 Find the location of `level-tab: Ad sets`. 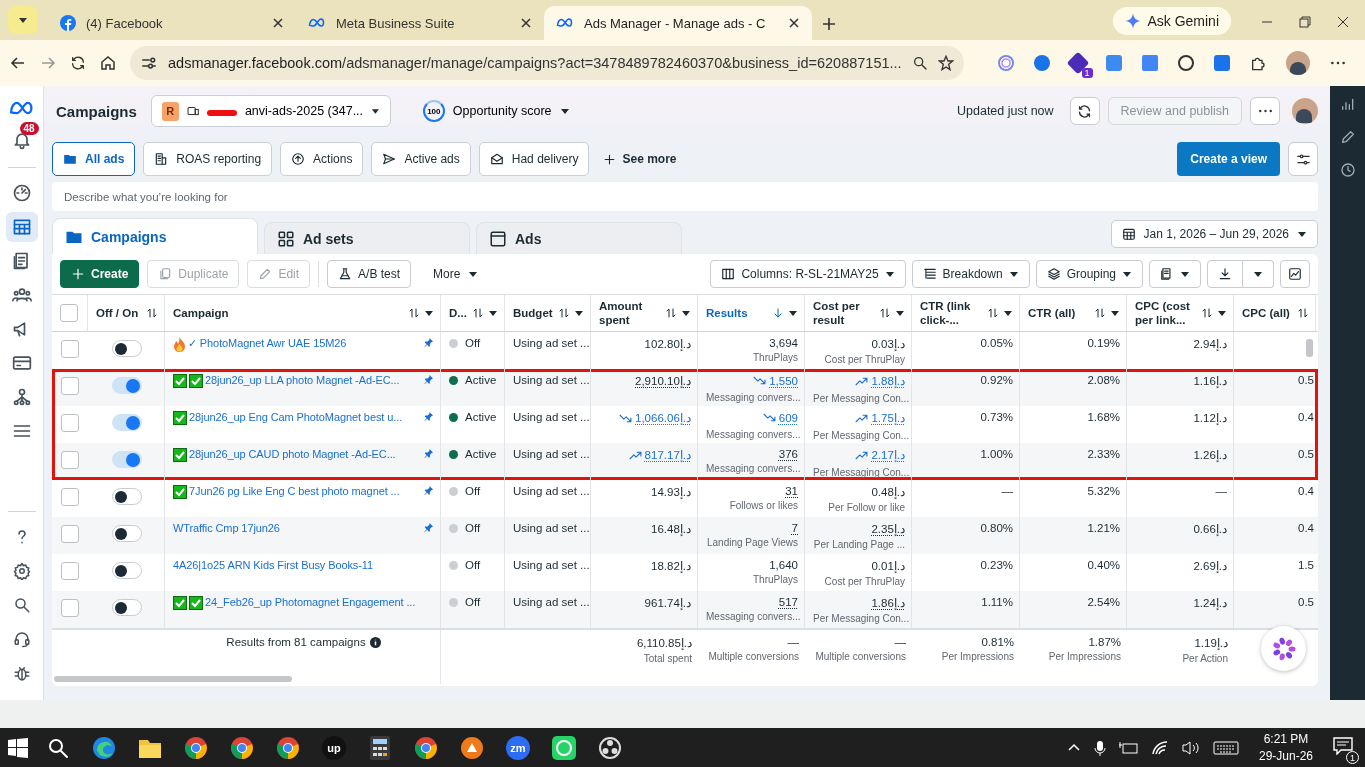

level-tab: Ad sets is located at coordinates (367, 238).